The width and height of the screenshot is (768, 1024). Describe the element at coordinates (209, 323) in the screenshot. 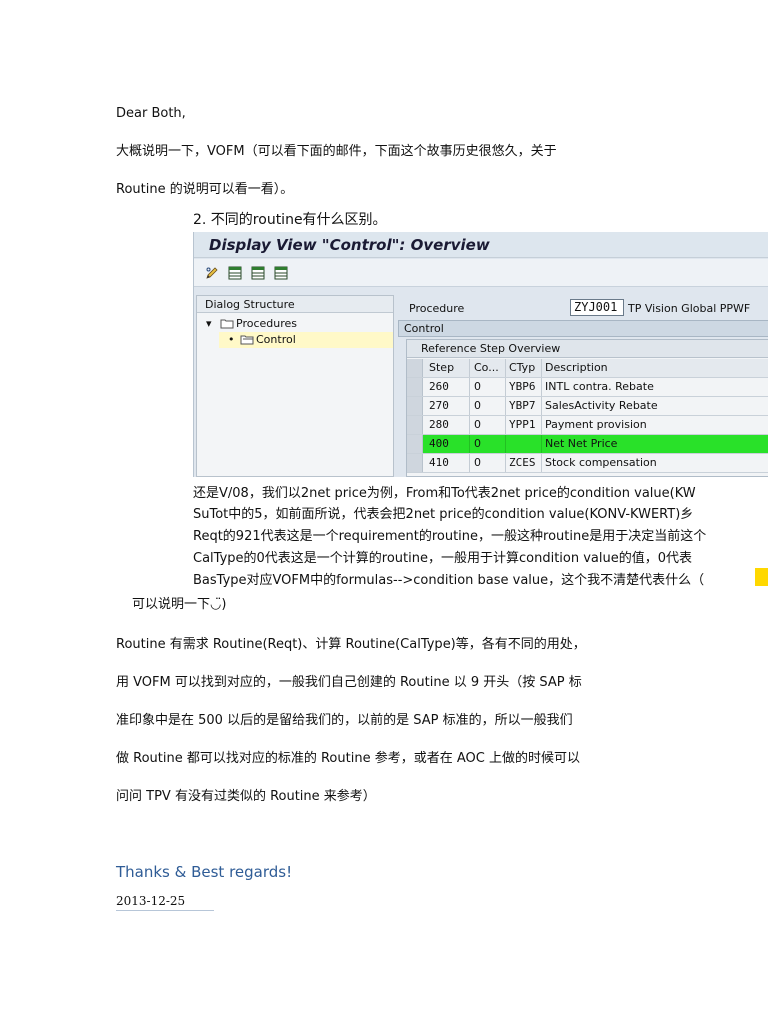

I see `expand-arrow-icon: ▾` at that location.